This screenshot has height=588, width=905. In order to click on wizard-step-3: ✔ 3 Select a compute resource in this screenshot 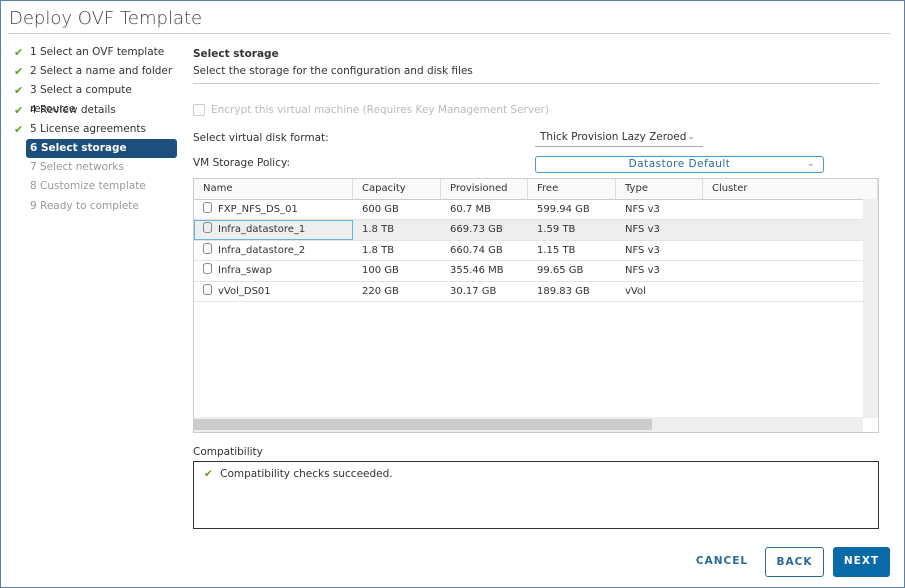, I will do `click(93, 98)`.